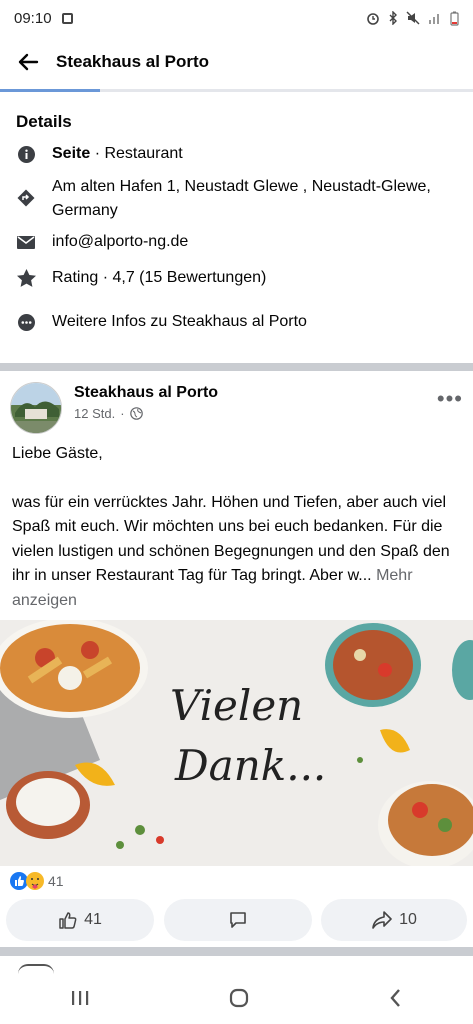  I want to click on comment-icon, so click(238, 920).